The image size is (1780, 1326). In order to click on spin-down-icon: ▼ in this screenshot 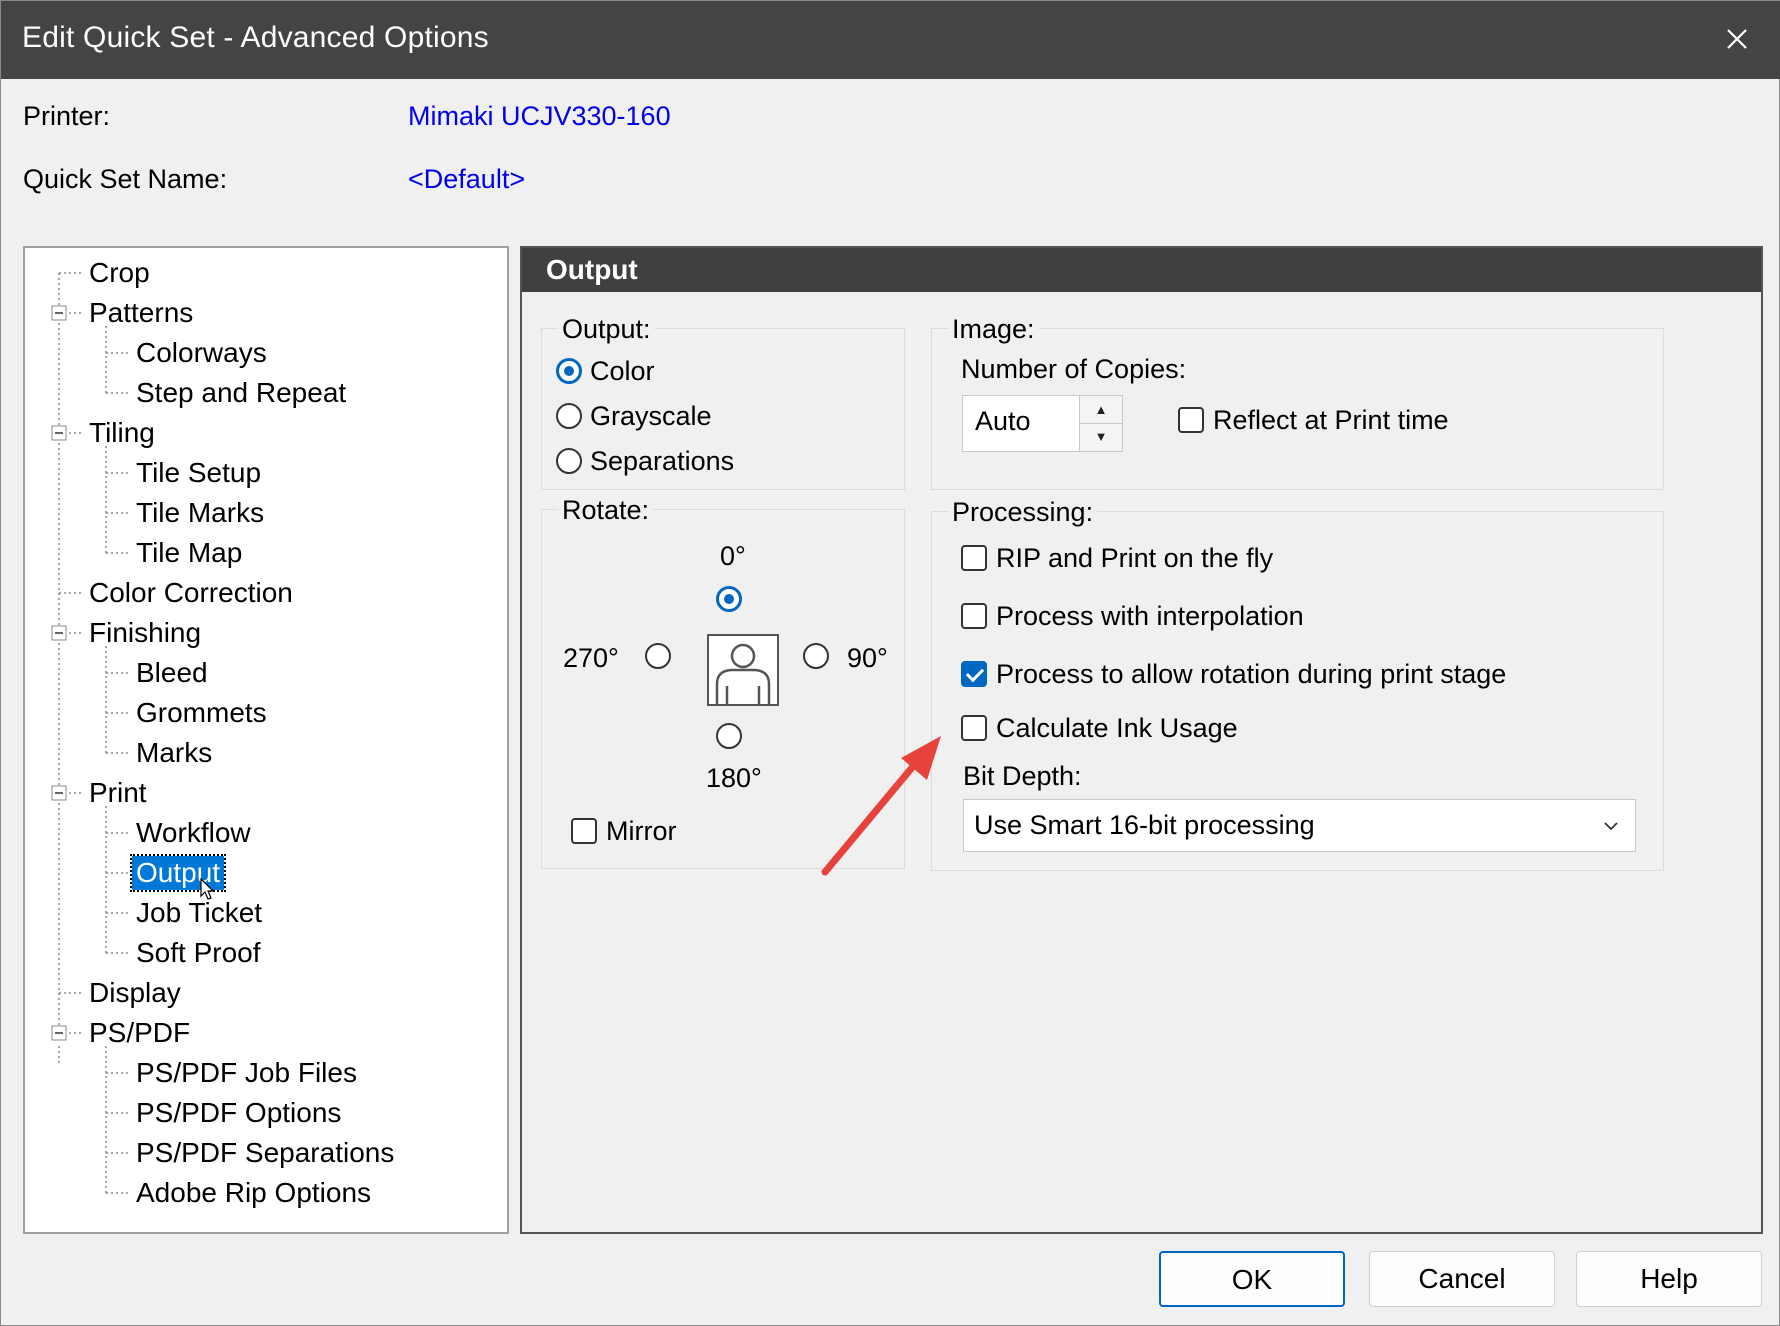, I will do `click(1101, 436)`.